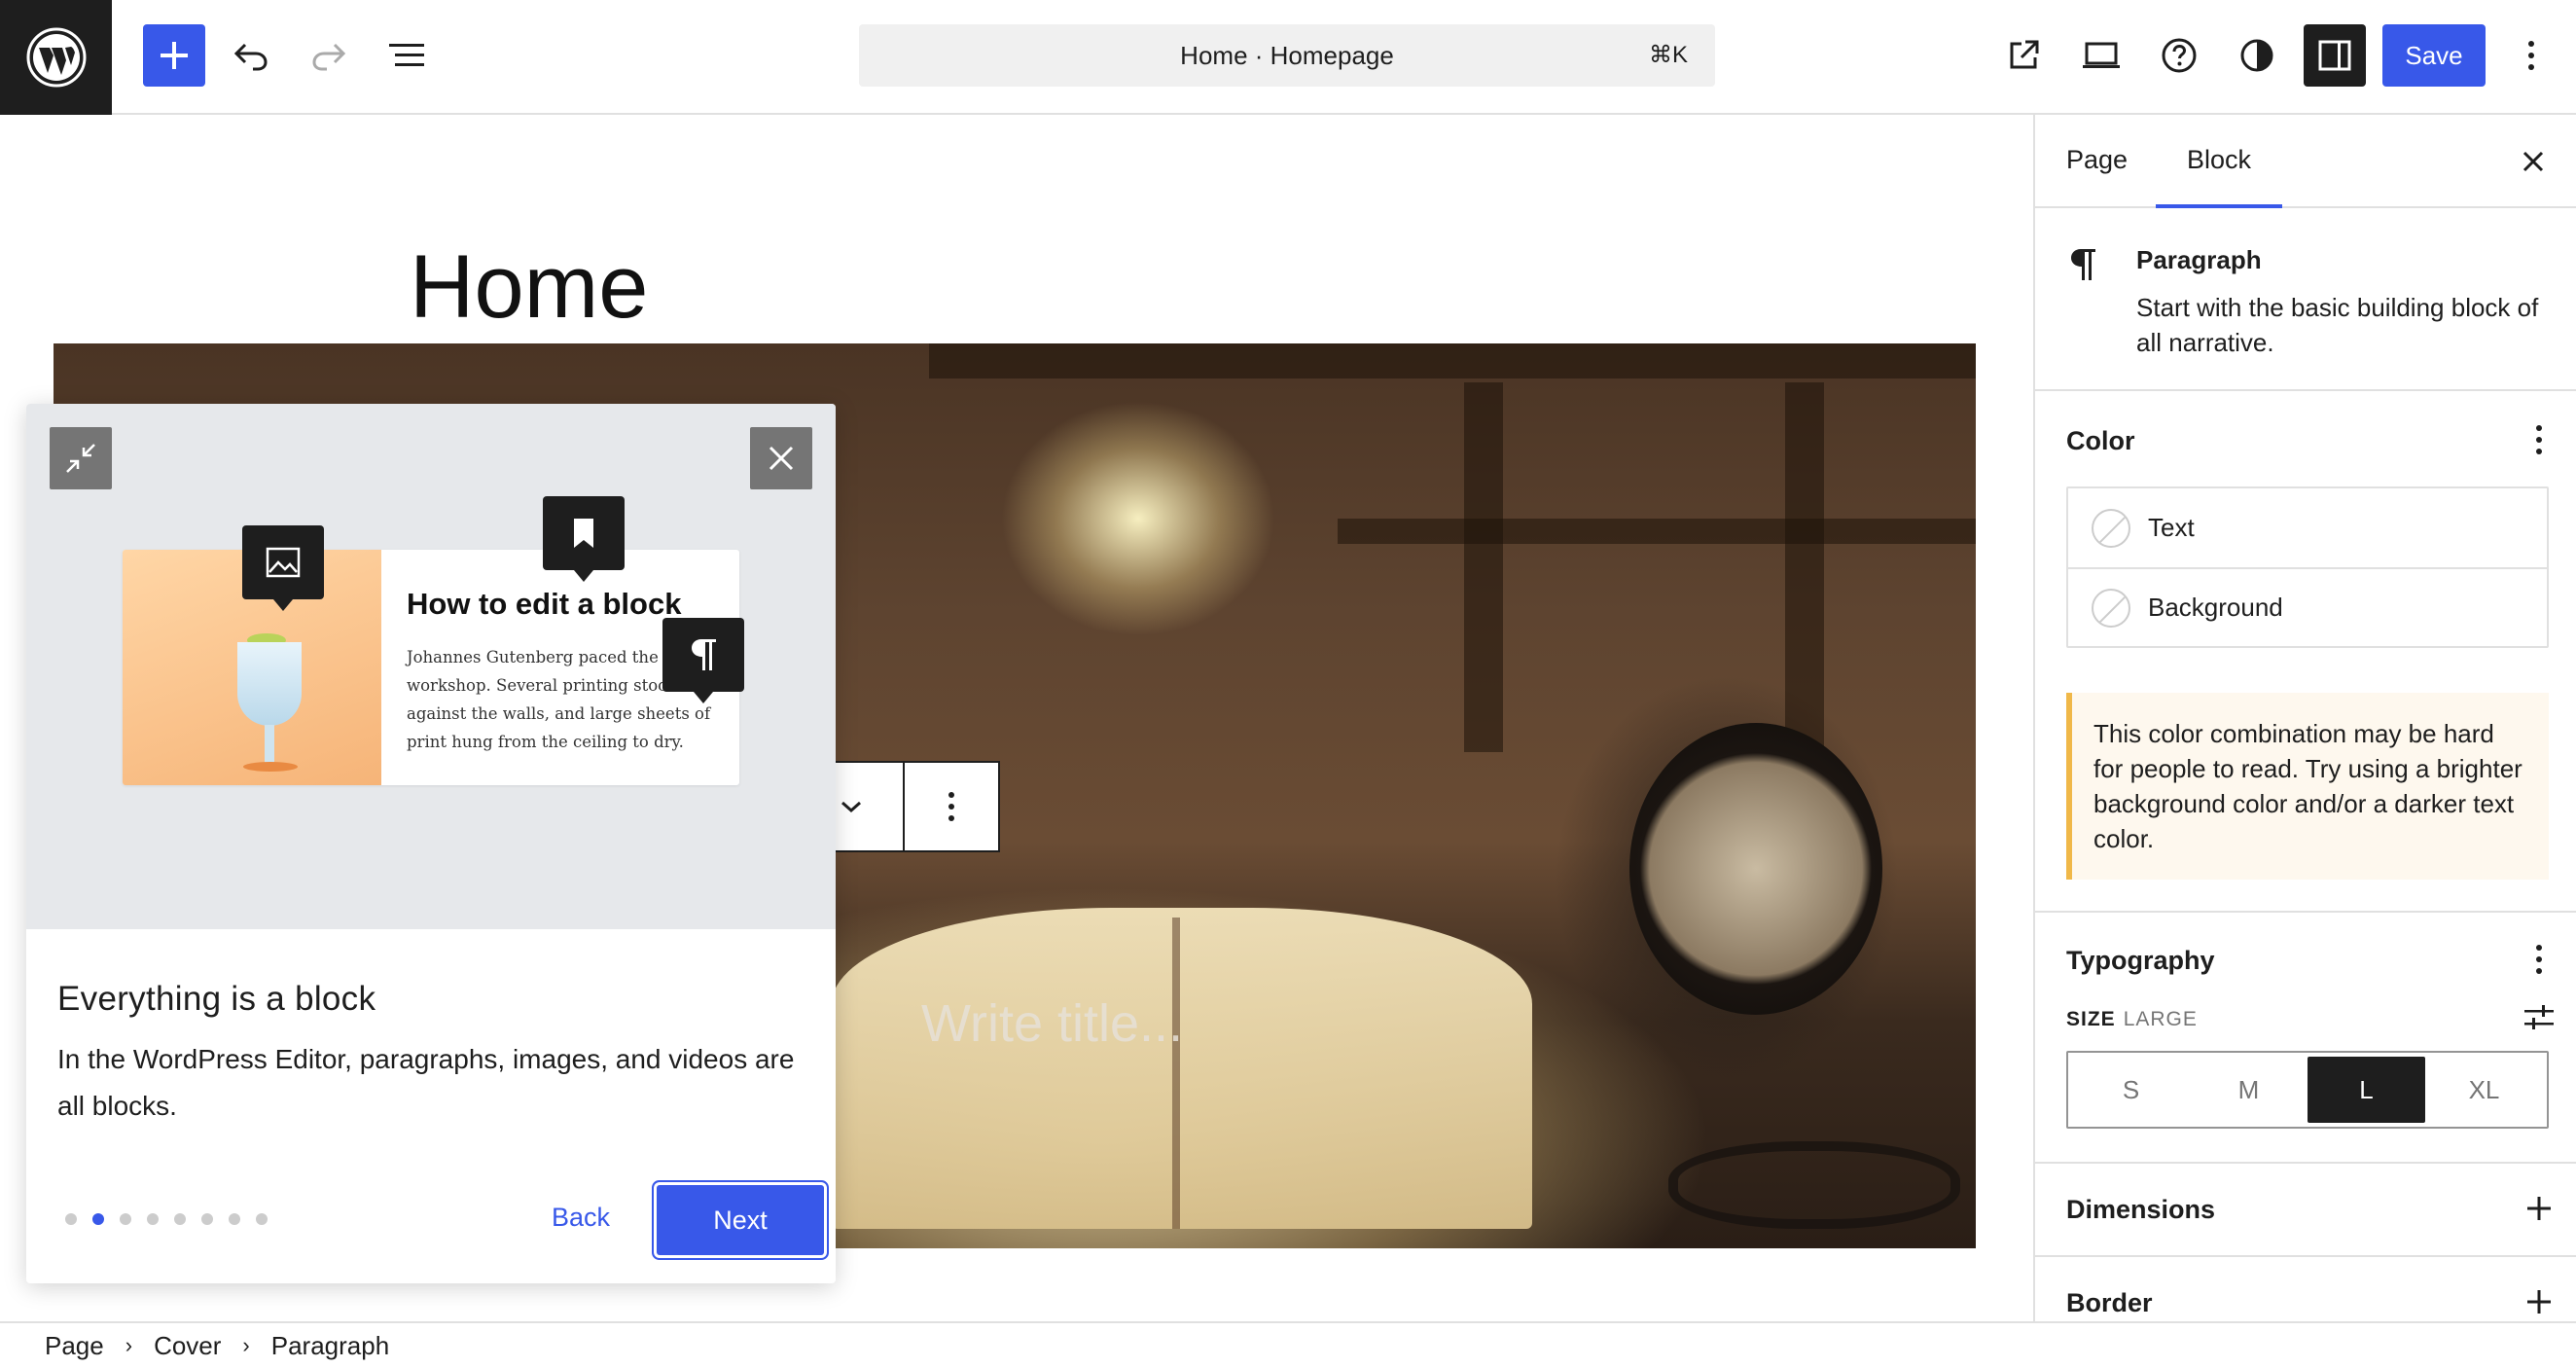  I want to click on image-block-tip, so click(283, 568).